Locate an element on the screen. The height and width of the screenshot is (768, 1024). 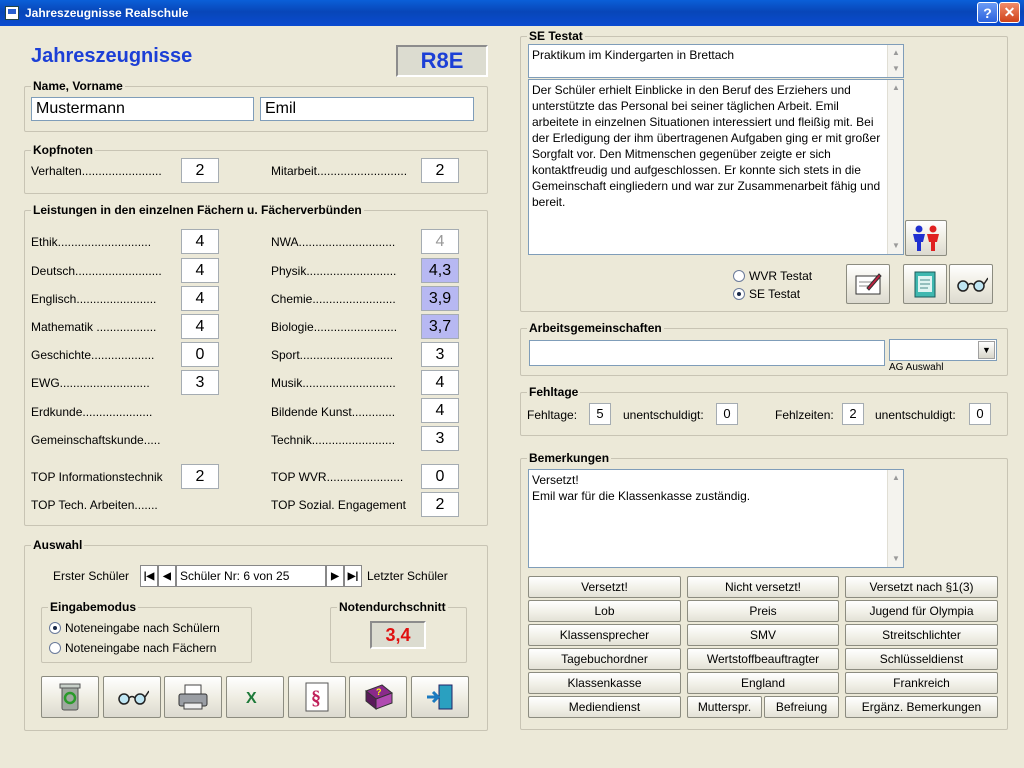
notepad-icon is located at coordinates (925, 284).